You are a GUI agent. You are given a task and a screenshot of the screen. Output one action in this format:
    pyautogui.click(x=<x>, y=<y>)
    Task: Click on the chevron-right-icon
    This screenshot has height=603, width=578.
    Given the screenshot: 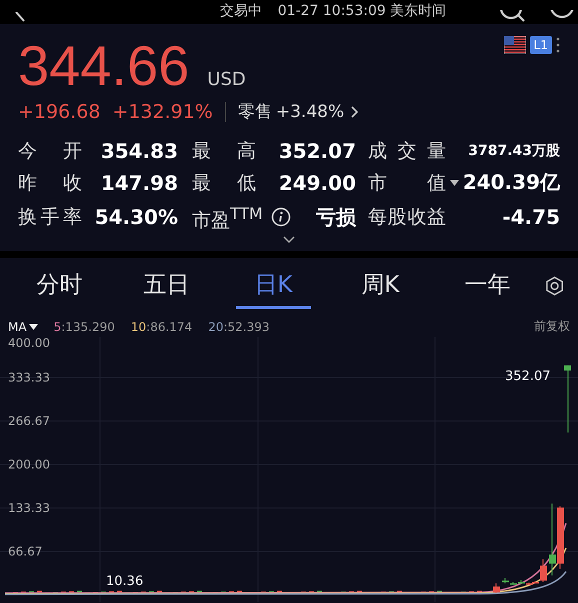 What is the action you would take?
    pyautogui.click(x=354, y=112)
    